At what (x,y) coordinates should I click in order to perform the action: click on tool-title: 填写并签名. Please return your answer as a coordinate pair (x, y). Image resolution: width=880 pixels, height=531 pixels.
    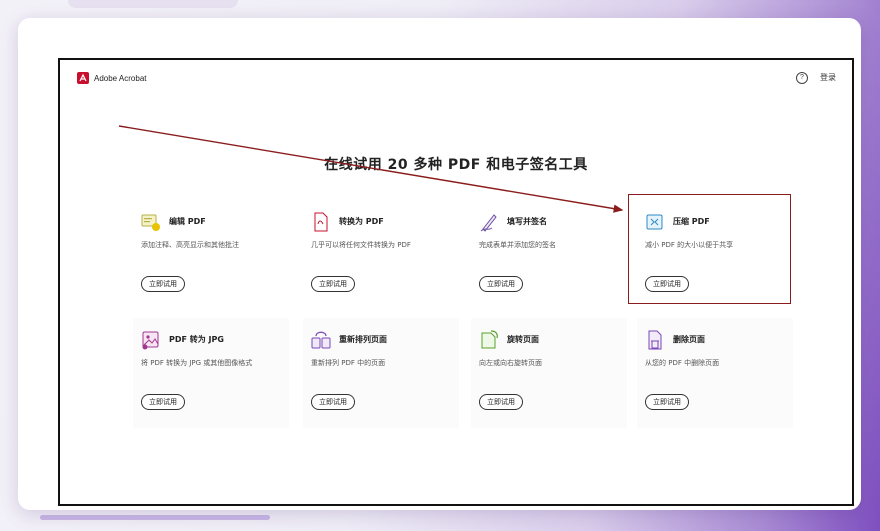
    Looking at the image, I should click on (527, 221).